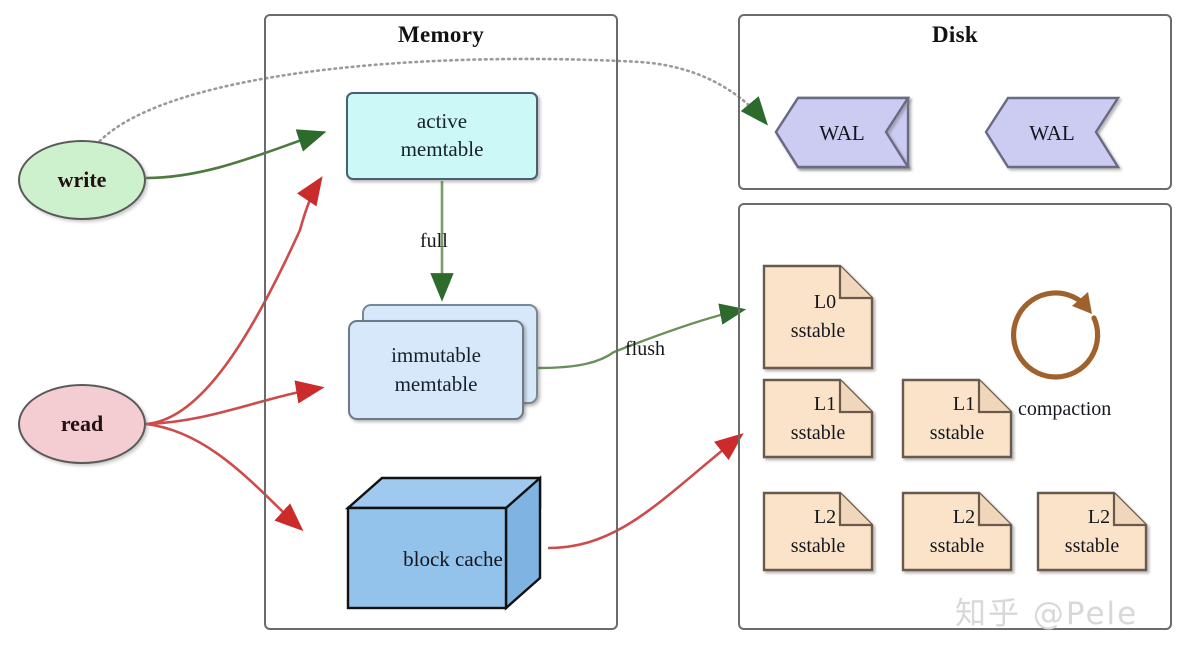 Image resolution: width=1200 pixels, height=658 pixels. I want to click on write-node-label: write, so click(82, 179).